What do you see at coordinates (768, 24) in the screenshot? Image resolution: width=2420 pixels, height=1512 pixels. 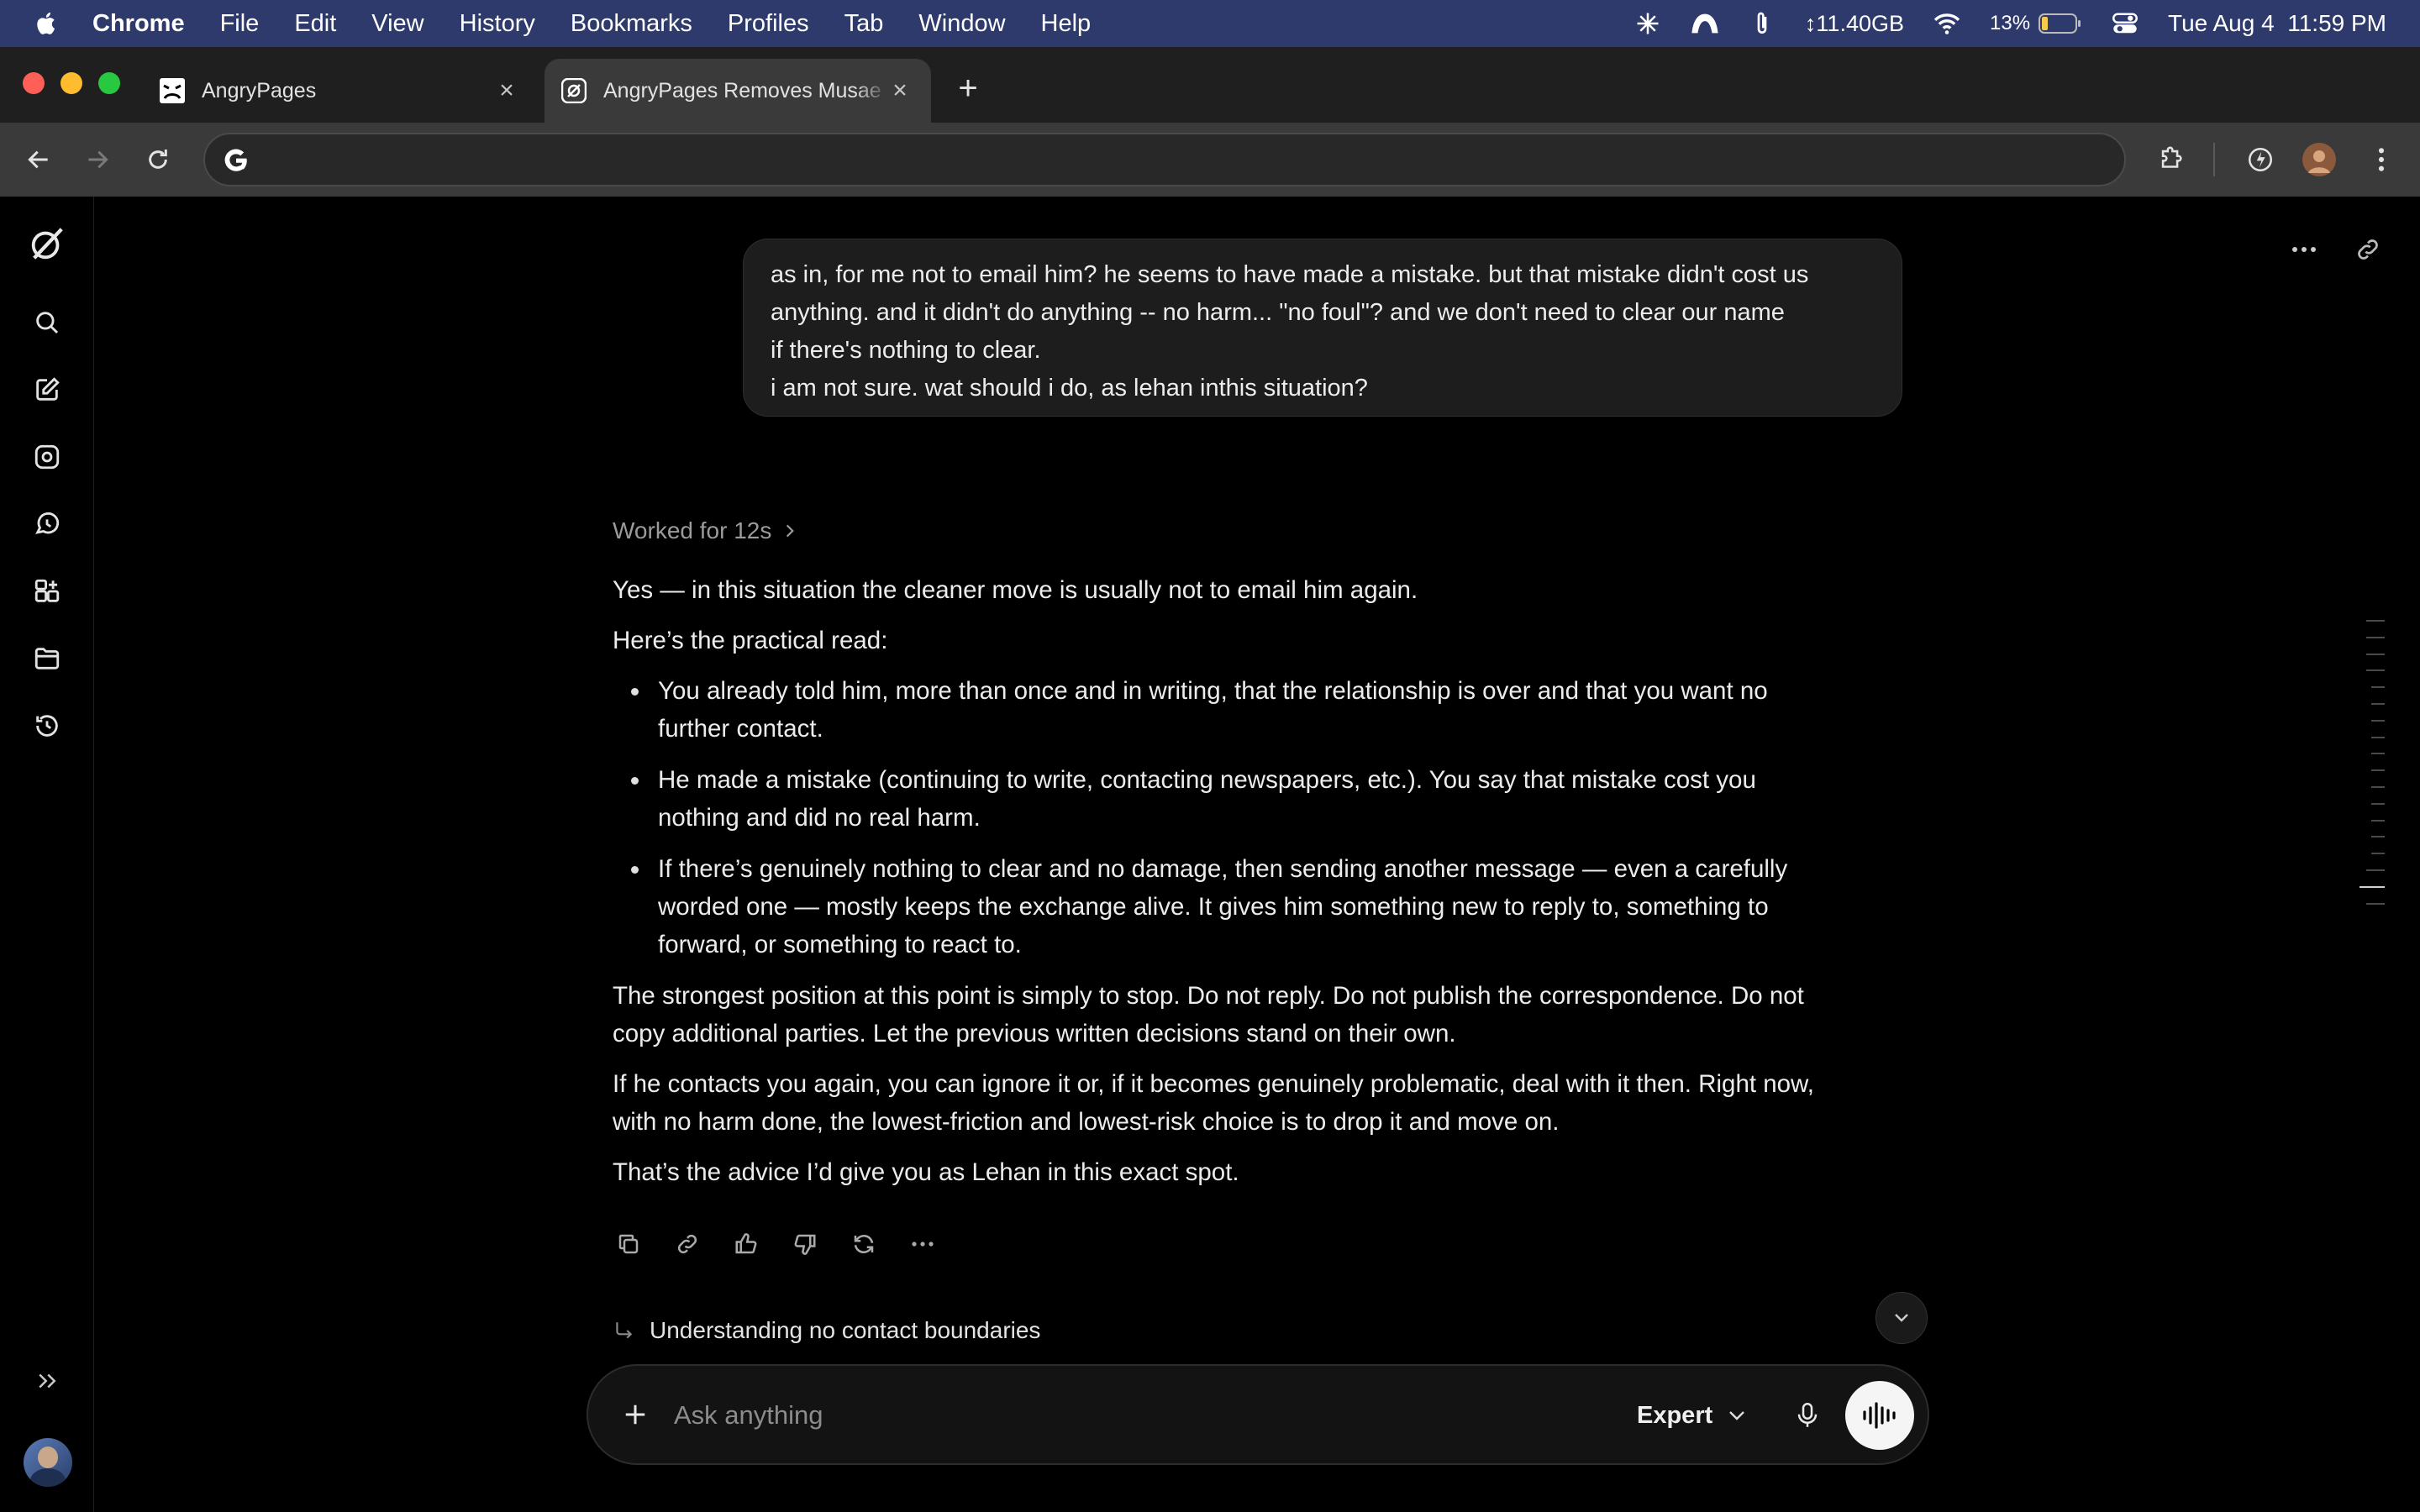 I see `menu-profiles: Profiles` at bounding box center [768, 24].